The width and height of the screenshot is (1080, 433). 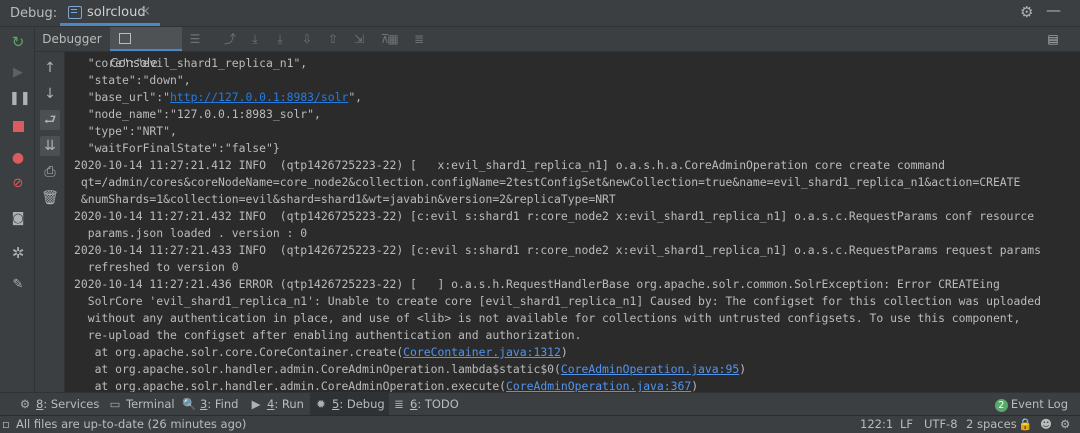 I want to click on console-text: "base_url":", so click(x=122, y=97).